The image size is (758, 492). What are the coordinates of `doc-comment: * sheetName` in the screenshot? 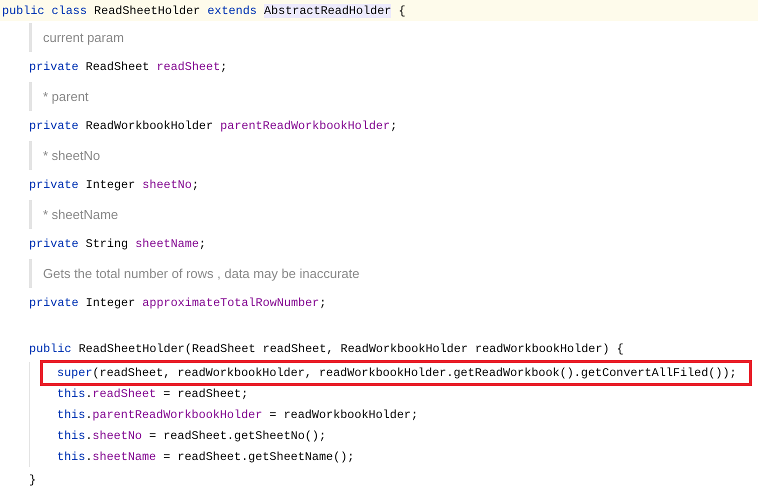 It's located at (73, 214).